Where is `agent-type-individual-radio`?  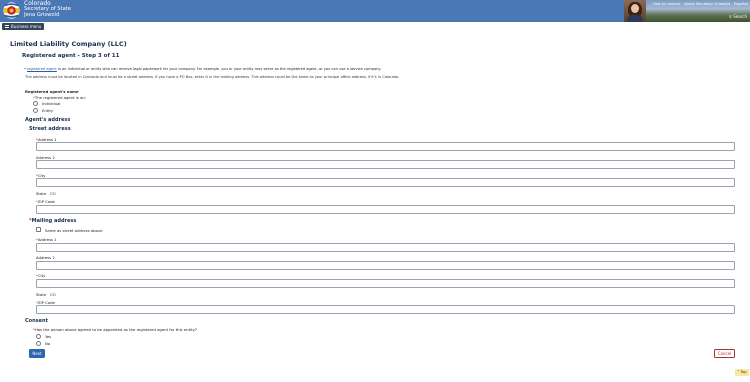
agent-type-individual-radio is located at coordinates (35, 103).